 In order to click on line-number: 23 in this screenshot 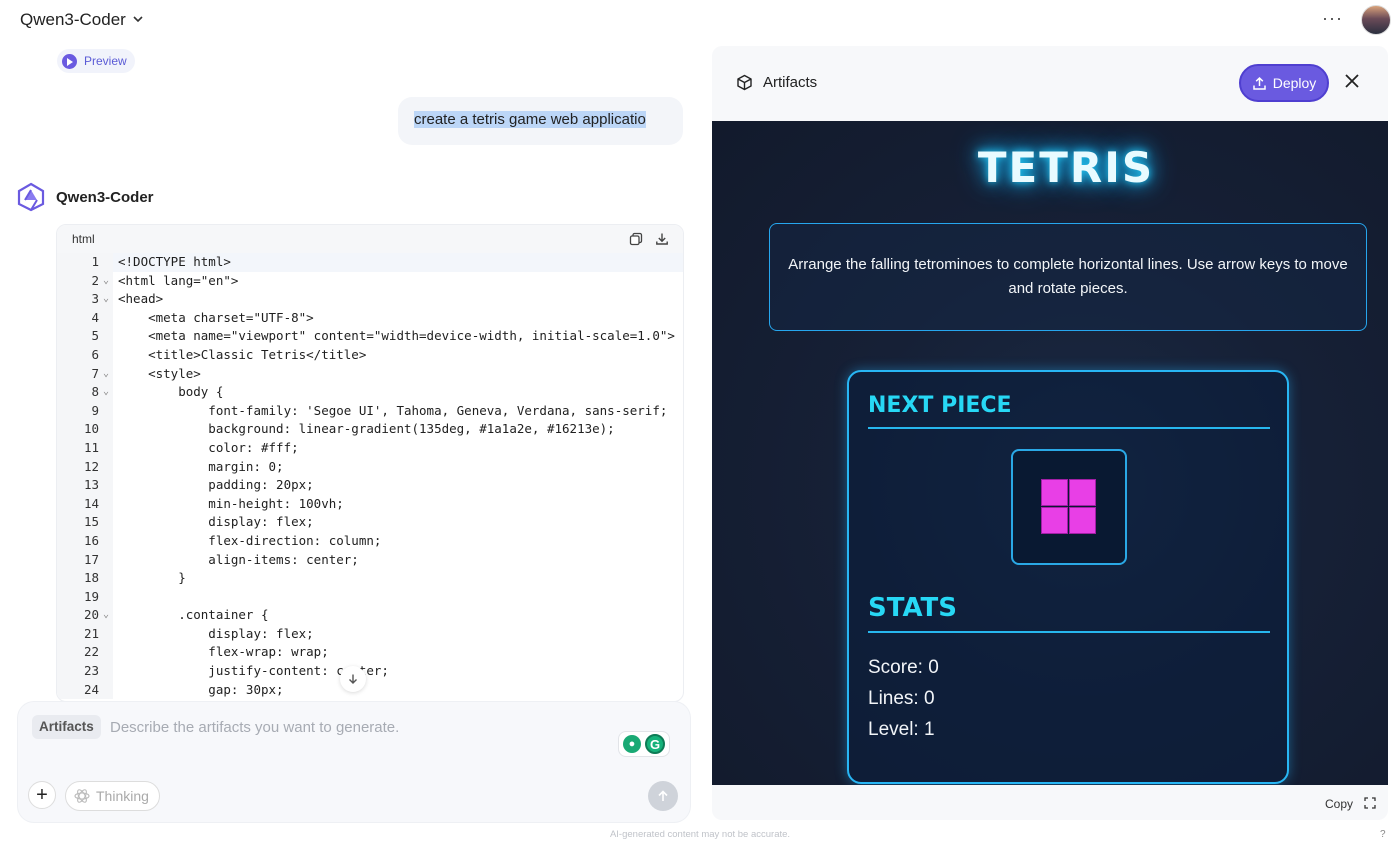, I will do `click(78, 671)`.